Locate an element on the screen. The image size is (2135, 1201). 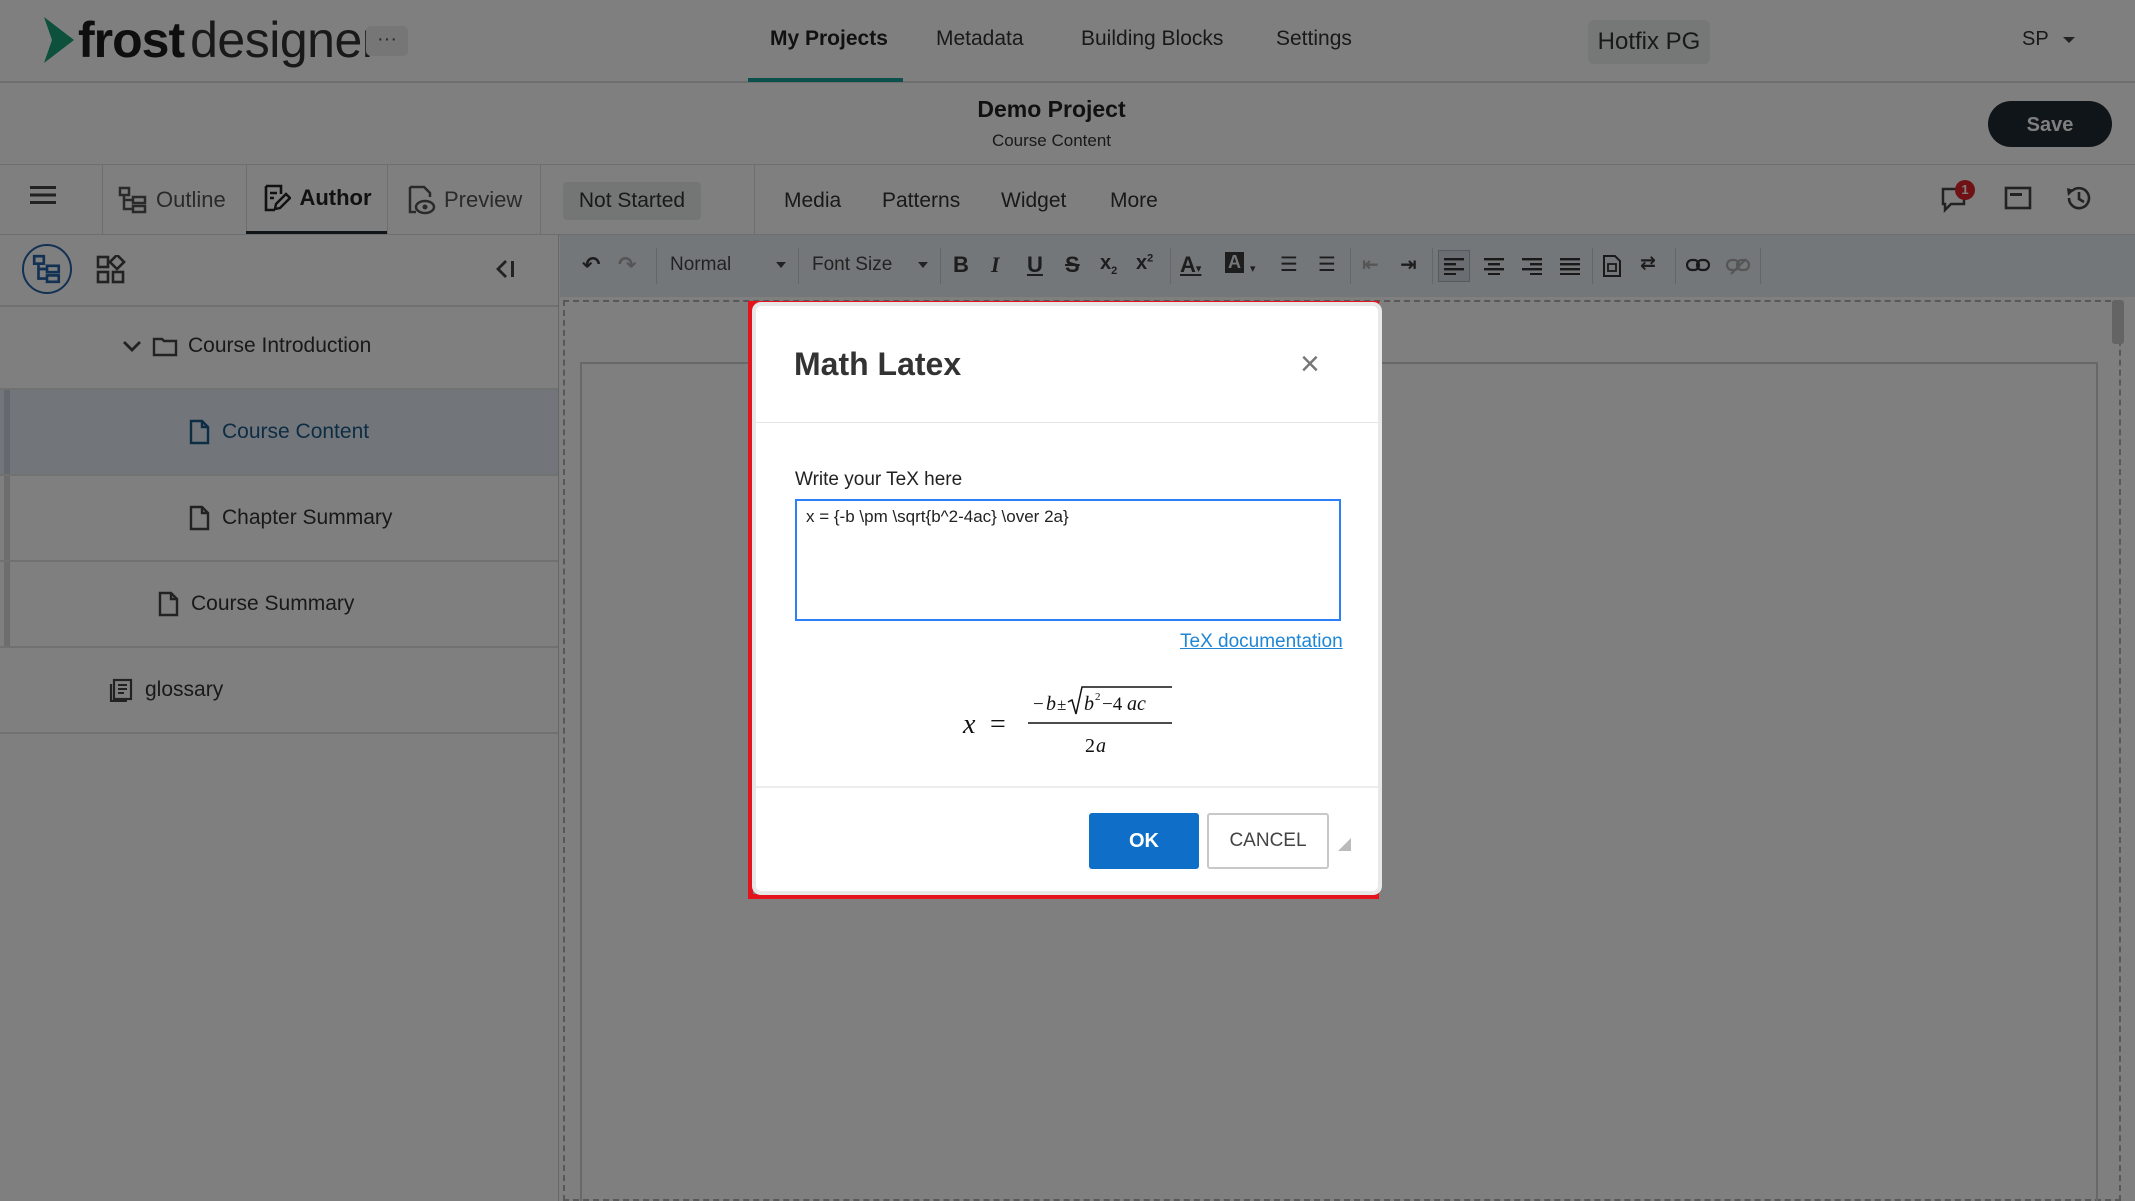
dialog-footer-divider is located at coordinates (1067, 787).